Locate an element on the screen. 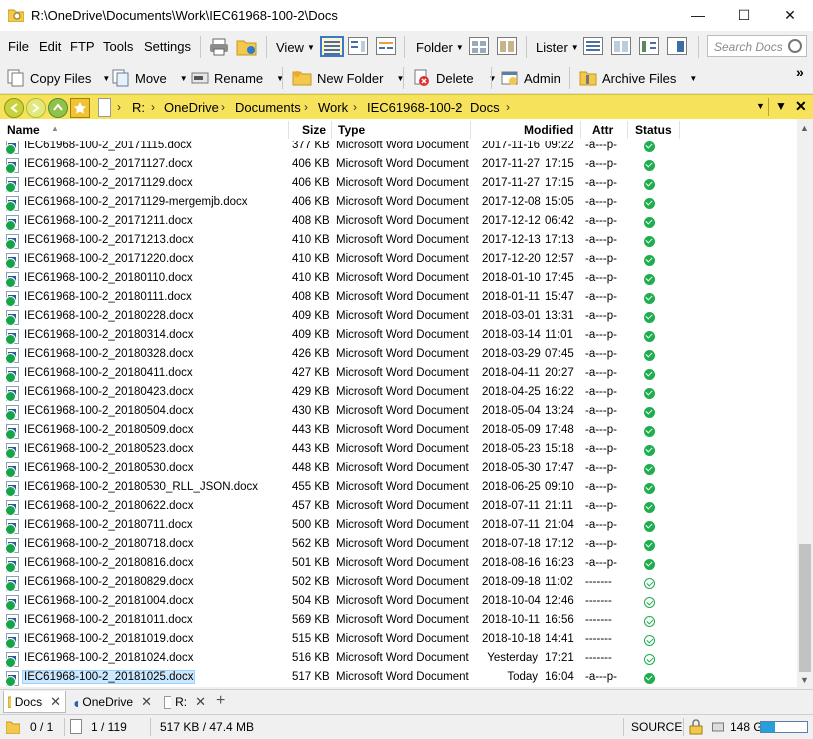 The width and height of the screenshot is (813, 739). scroll-up-icon: ▲ is located at coordinates (804, 128).